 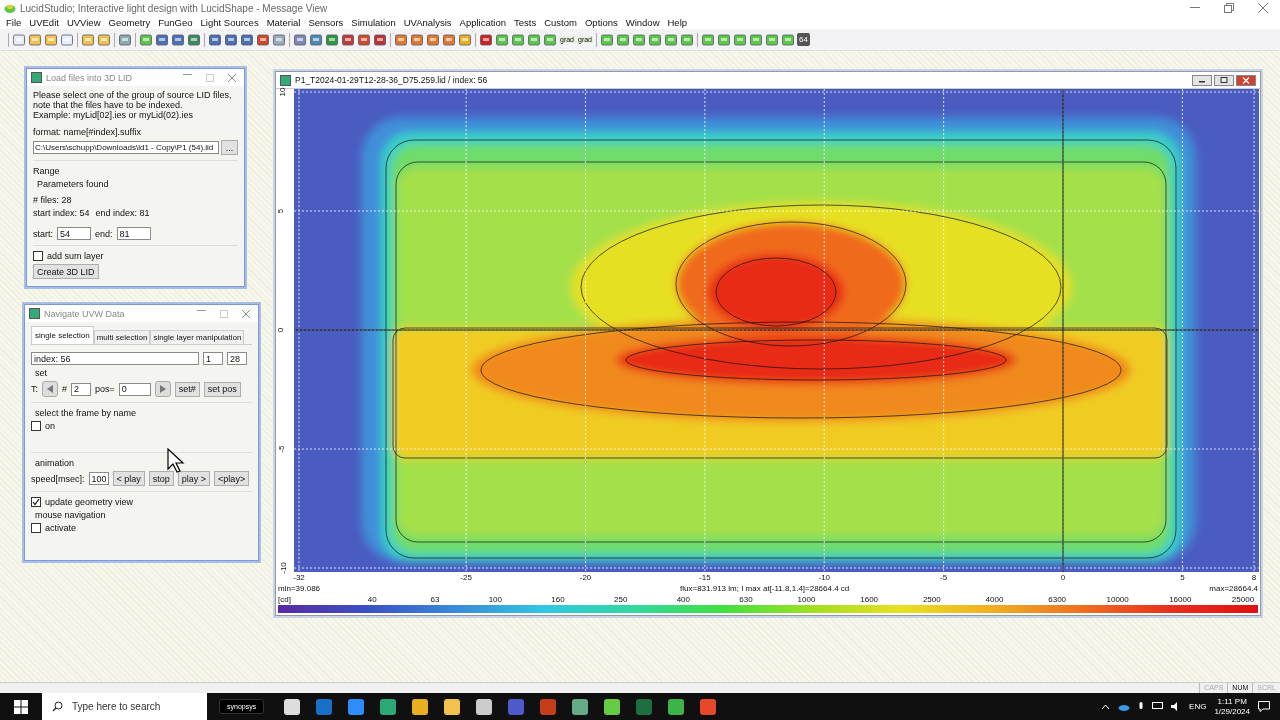 I want to click on dialog-title: Navigate UVW Data, so click(x=85, y=313).